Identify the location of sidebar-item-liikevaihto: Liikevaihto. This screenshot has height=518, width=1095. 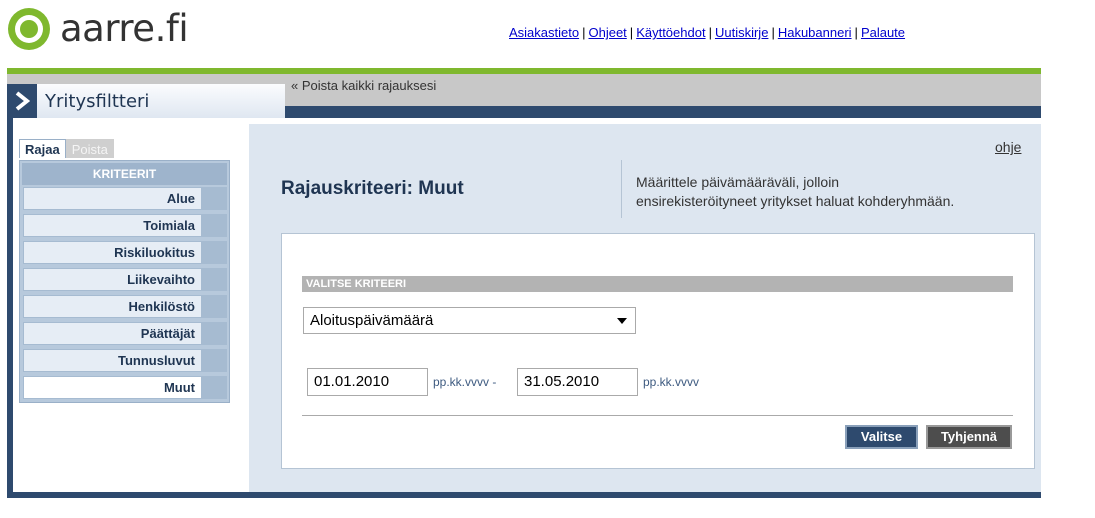
(125, 279).